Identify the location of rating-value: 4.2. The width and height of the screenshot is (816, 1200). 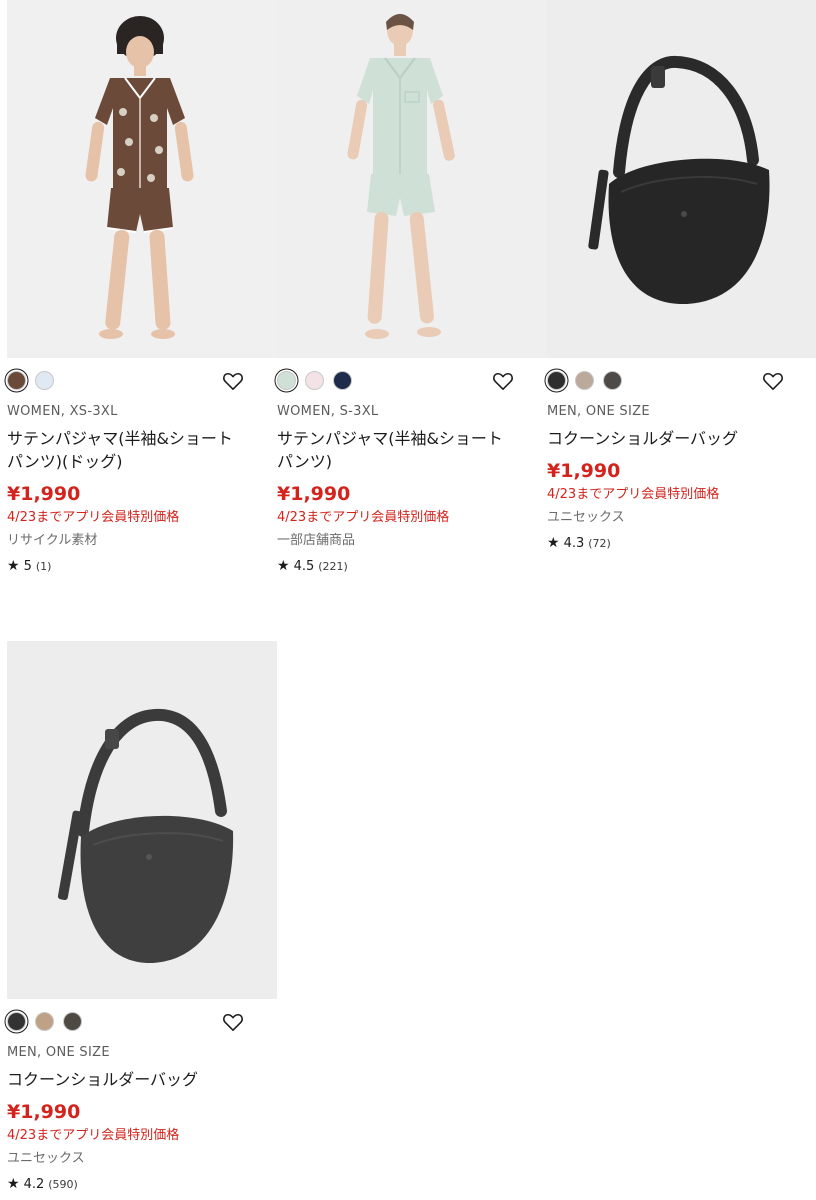
(34, 1184).